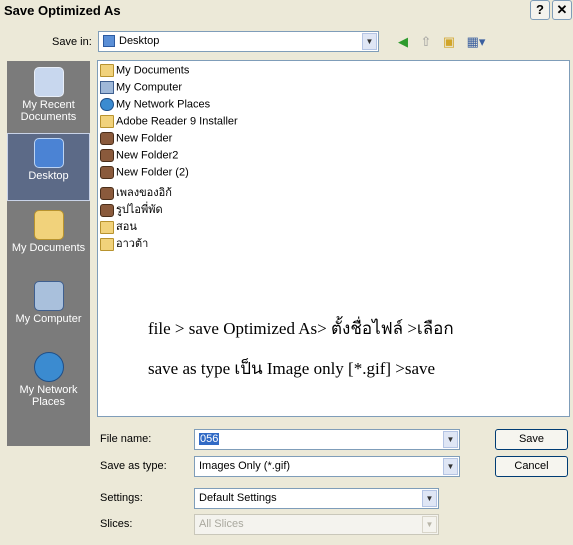  I want to click on desktop-small-icon, so click(109, 41).